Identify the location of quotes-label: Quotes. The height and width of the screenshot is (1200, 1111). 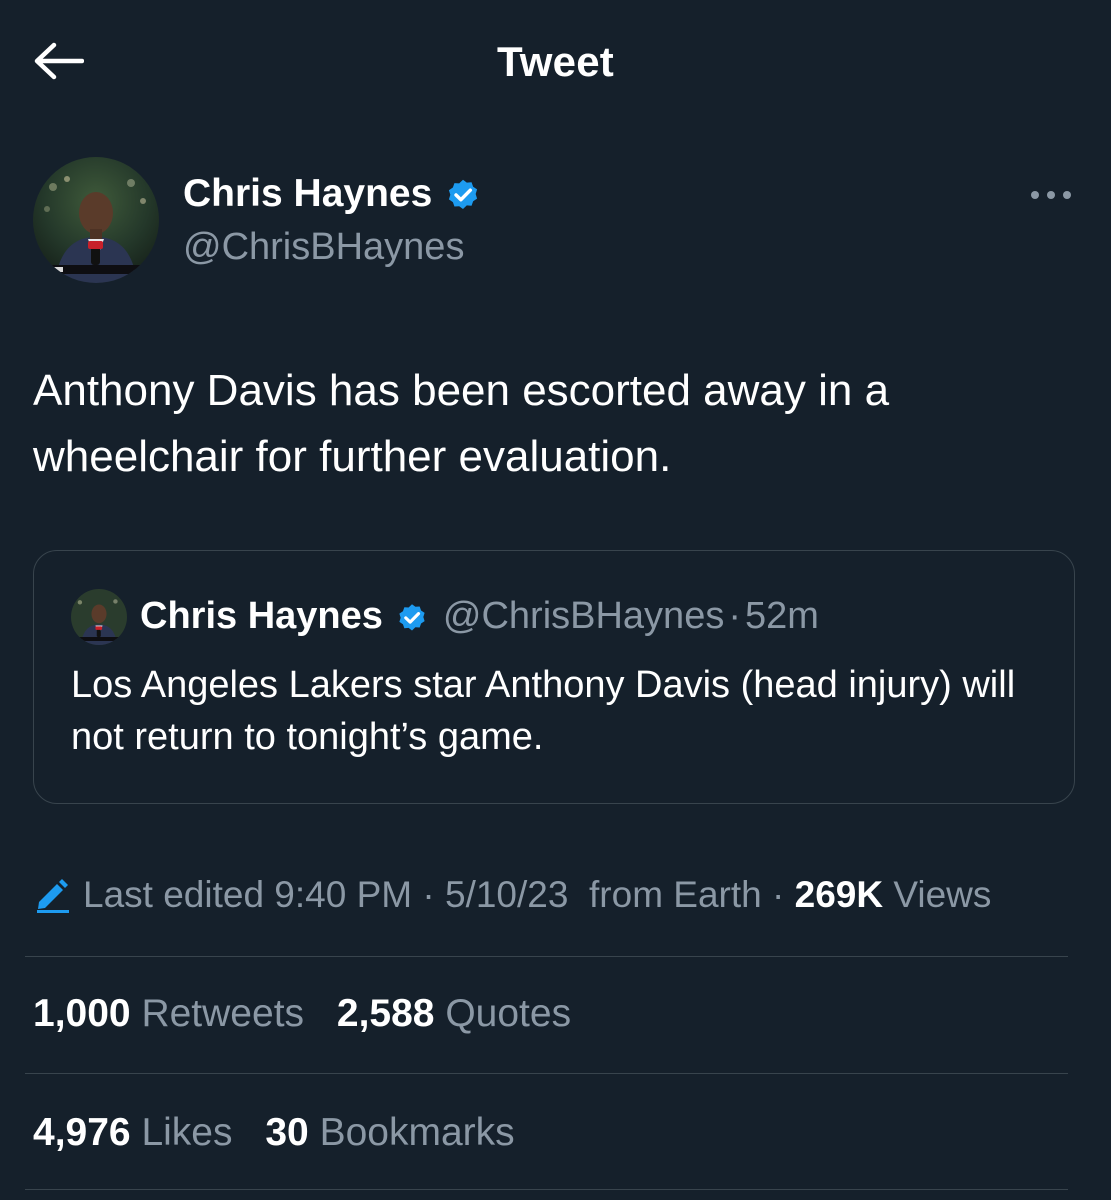
(508, 1013).